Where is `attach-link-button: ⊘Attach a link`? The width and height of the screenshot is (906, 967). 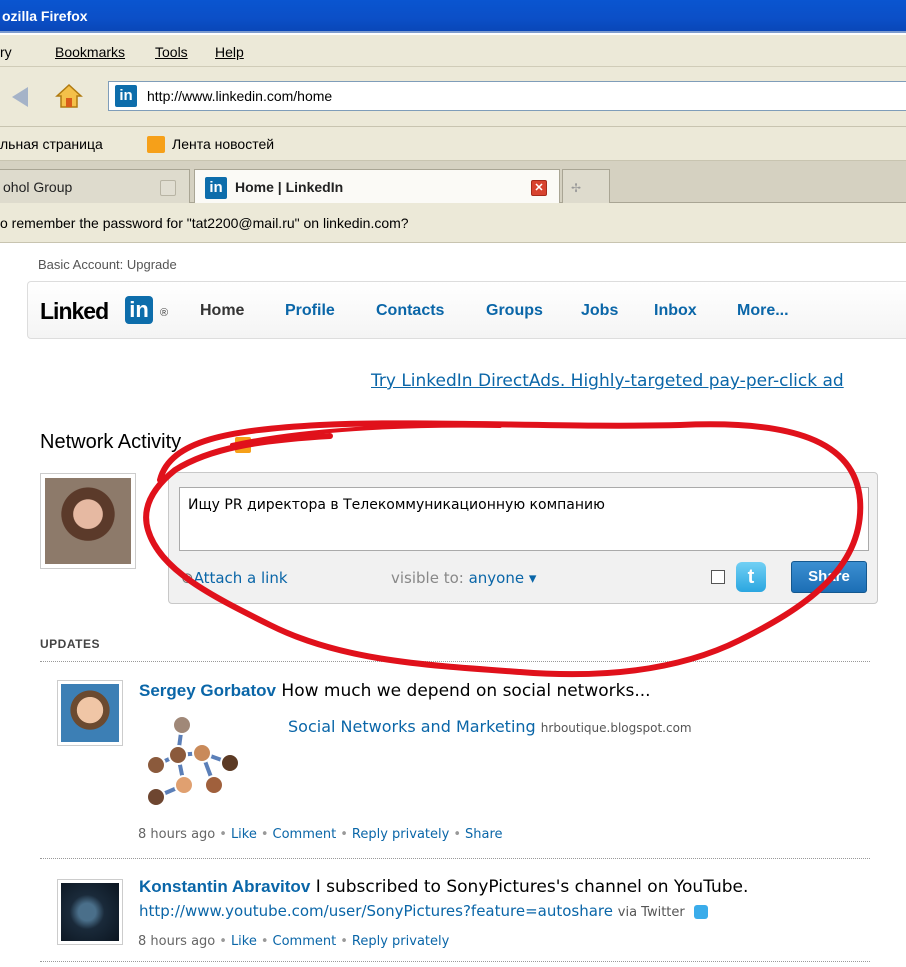 attach-link-button: ⊘Attach a link is located at coordinates (234, 578).